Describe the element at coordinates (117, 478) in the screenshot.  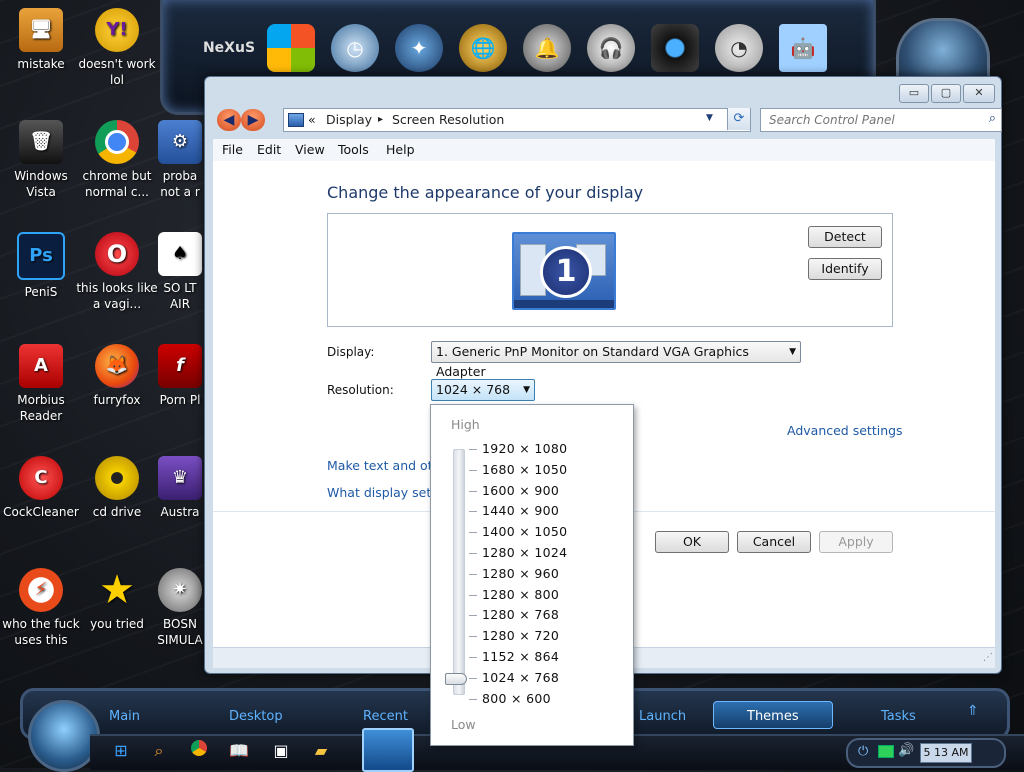
I see `cd-drive-icon` at that location.